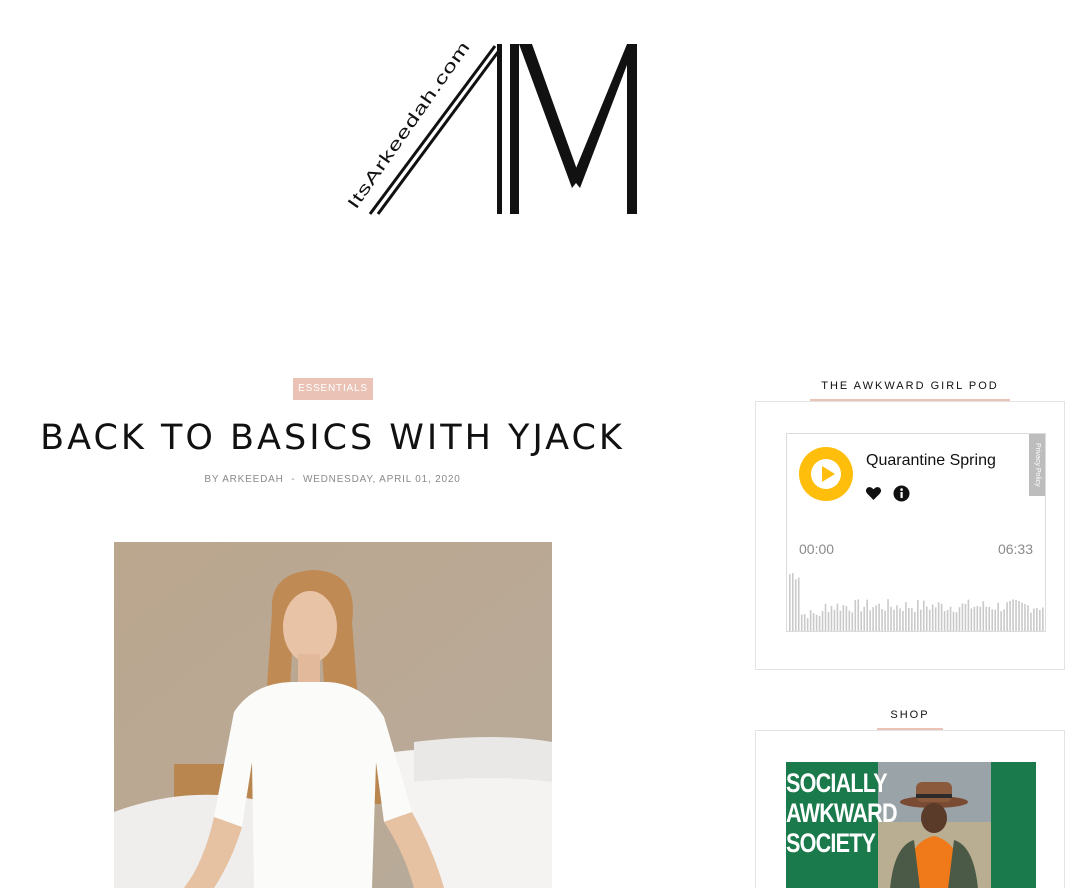 The image size is (1084, 888). Describe the element at coordinates (212, 479) in the screenshot. I see `meta-prefix: BY` at that location.